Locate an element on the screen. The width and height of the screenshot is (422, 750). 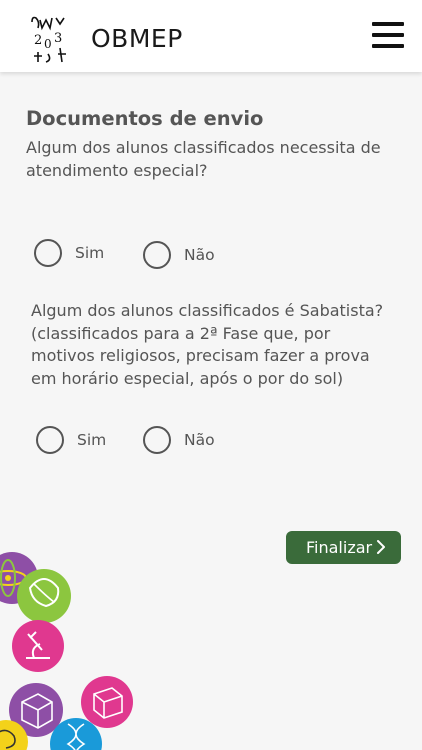
radio-sabbatarian-yes: Sim is located at coordinates (71, 440).